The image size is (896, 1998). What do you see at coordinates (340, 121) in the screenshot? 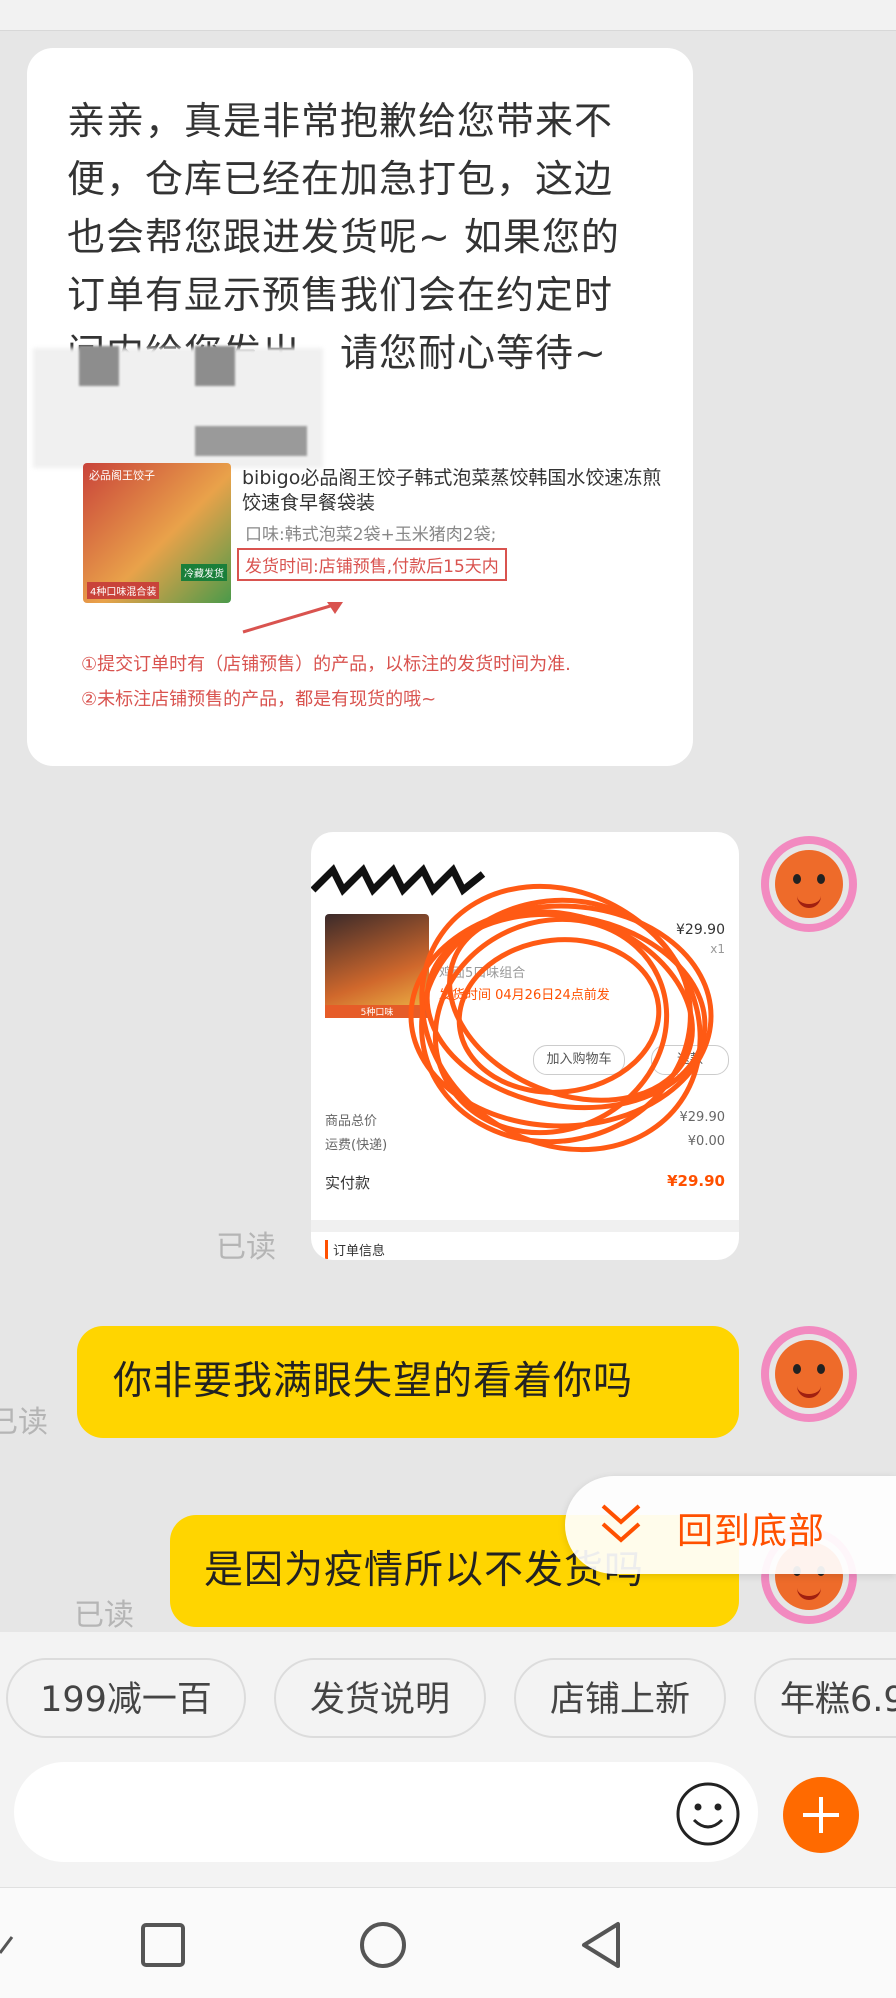
I see `message-line: 亲亲，真是非常抱歉给您带来不` at bounding box center [340, 121].